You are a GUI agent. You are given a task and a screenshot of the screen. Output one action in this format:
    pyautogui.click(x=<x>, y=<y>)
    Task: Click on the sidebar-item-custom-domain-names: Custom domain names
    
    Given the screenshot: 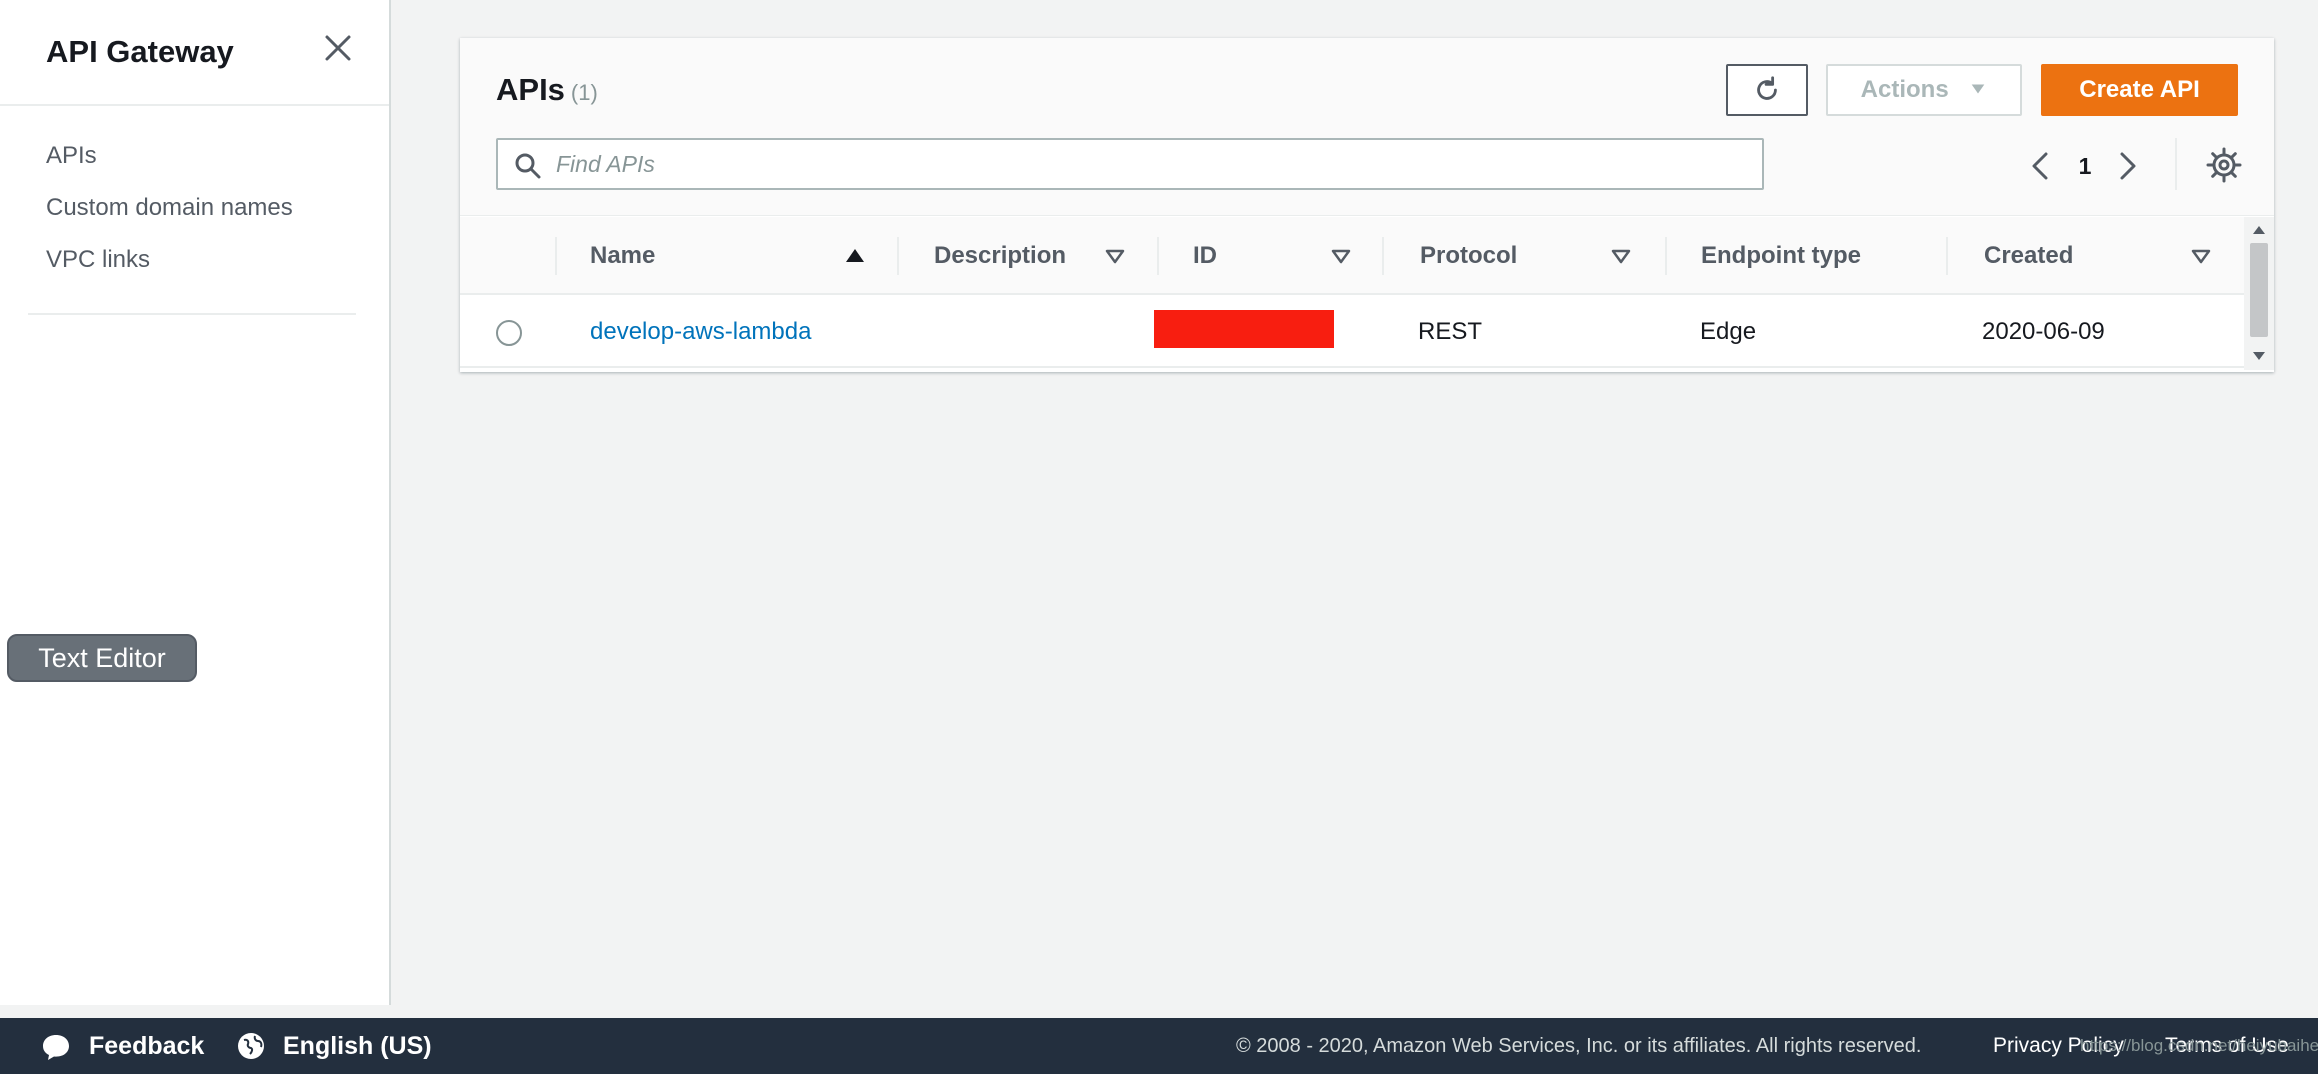 What is the action you would take?
    pyautogui.click(x=217, y=212)
    